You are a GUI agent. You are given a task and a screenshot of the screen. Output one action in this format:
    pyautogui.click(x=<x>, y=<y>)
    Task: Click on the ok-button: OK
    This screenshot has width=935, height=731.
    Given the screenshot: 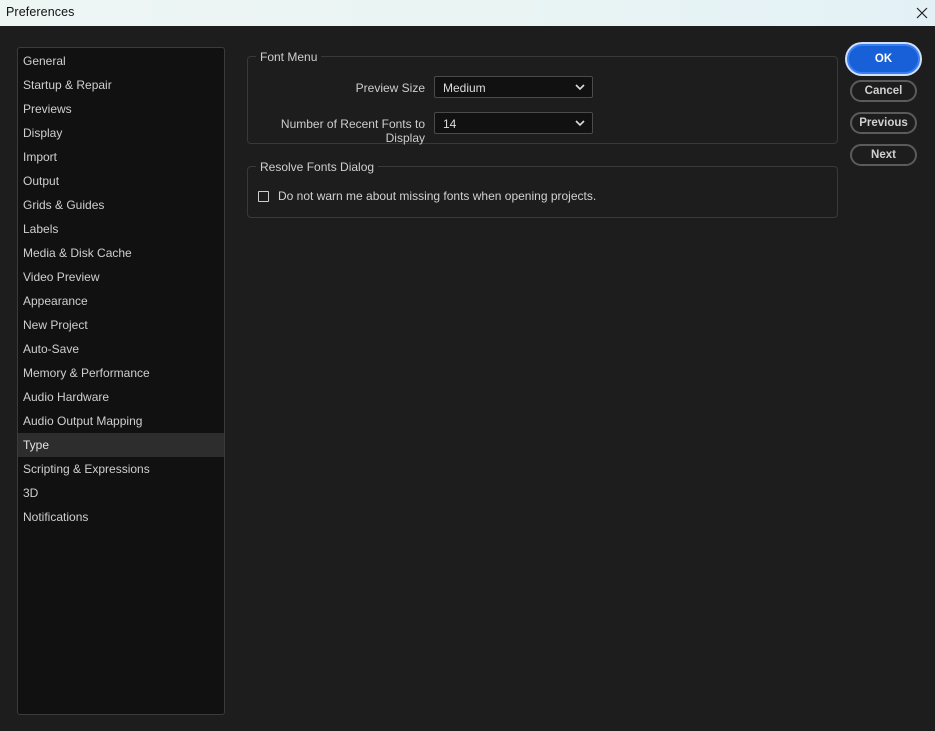 What is the action you would take?
    pyautogui.click(x=883, y=59)
    